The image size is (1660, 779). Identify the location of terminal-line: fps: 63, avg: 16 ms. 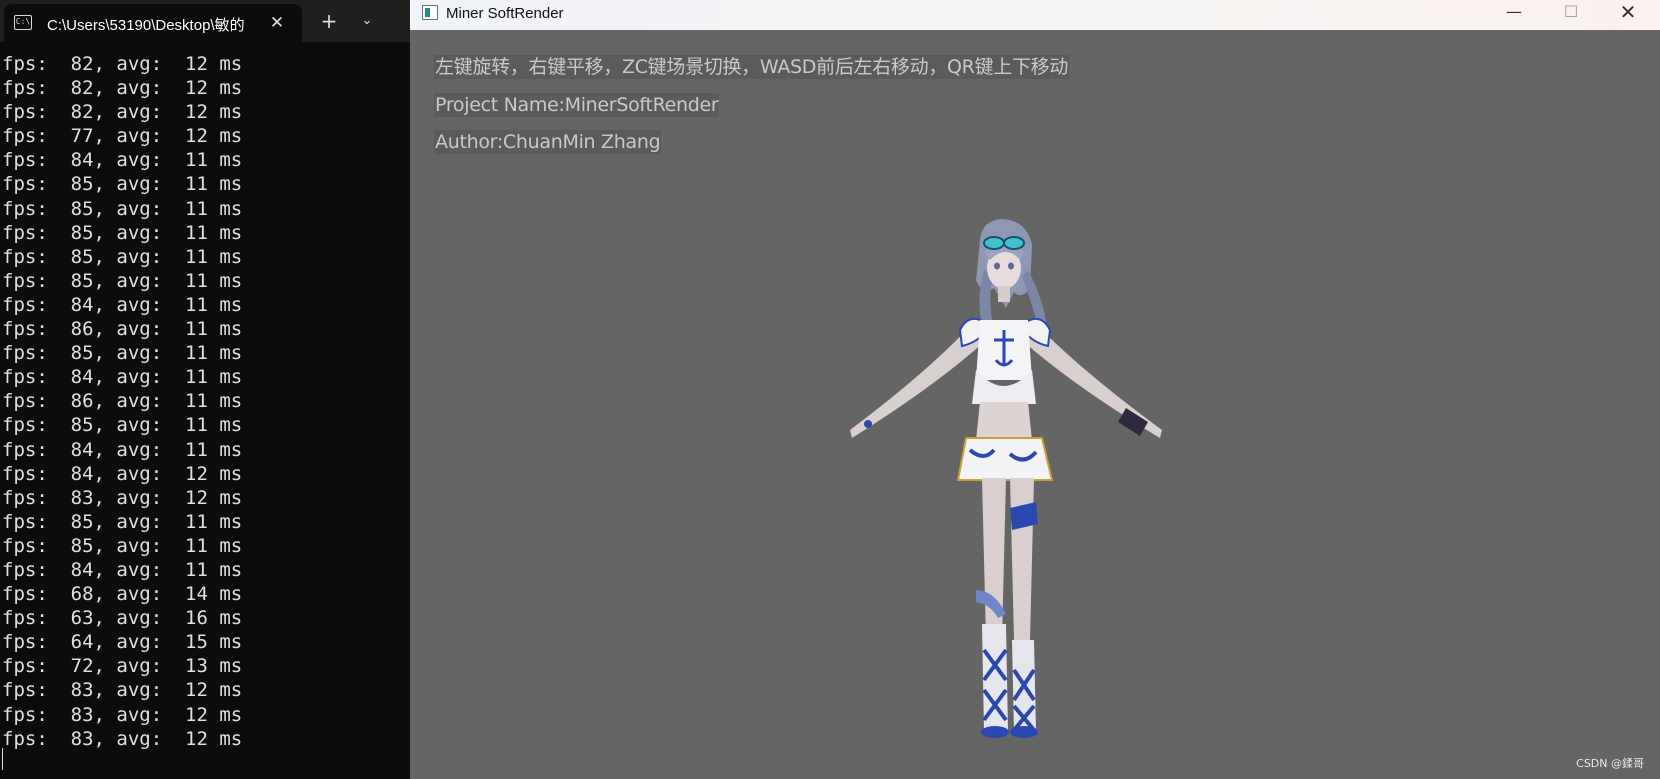
(122, 618).